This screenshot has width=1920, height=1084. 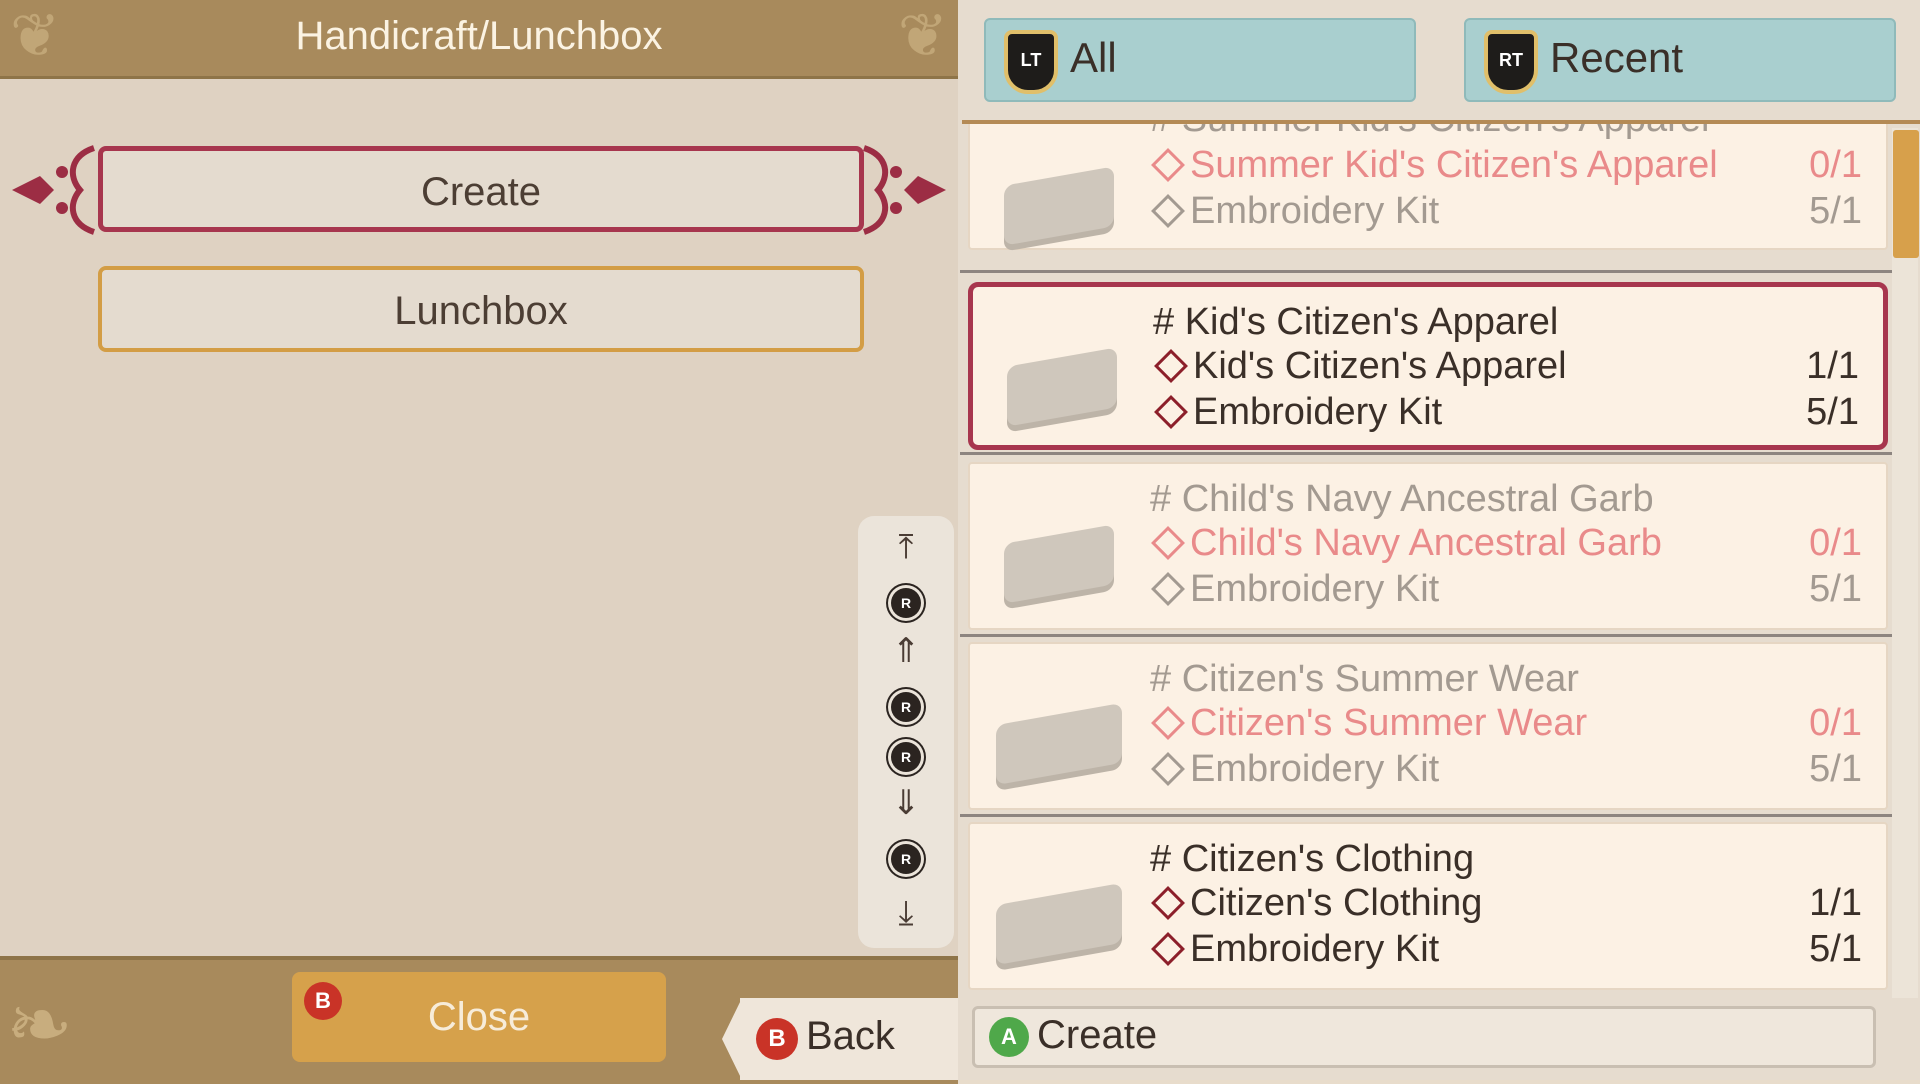 I want to click on r-stick-left-icon: R, so click(x=906, y=707).